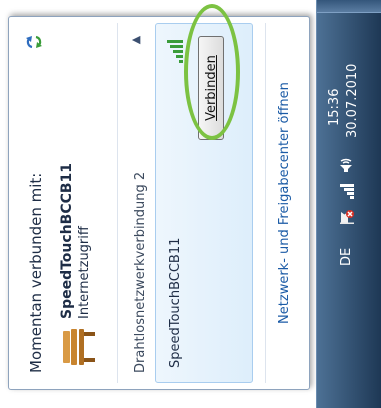 This screenshot has width=381, height=408. What do you see at coordinates (84, 272) in the screenshot?
I see `connection-status: Internetzugriff` at bounding box center [84, 272].